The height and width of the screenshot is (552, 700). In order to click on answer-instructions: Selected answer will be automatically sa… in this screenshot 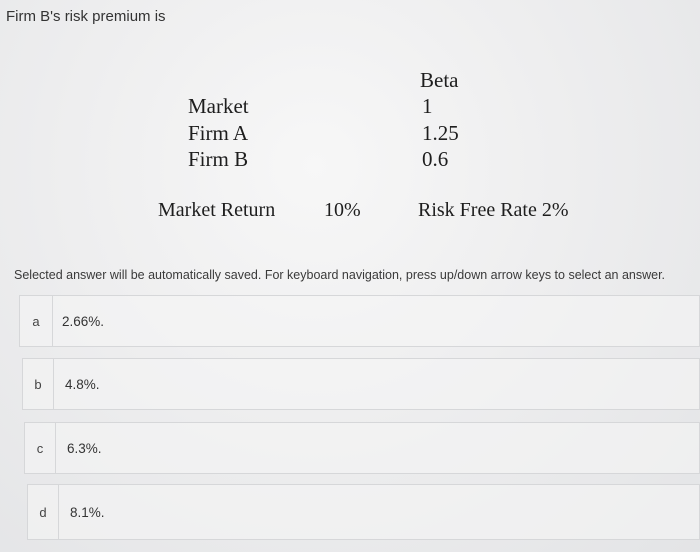, I will do `click(340, 275)`.